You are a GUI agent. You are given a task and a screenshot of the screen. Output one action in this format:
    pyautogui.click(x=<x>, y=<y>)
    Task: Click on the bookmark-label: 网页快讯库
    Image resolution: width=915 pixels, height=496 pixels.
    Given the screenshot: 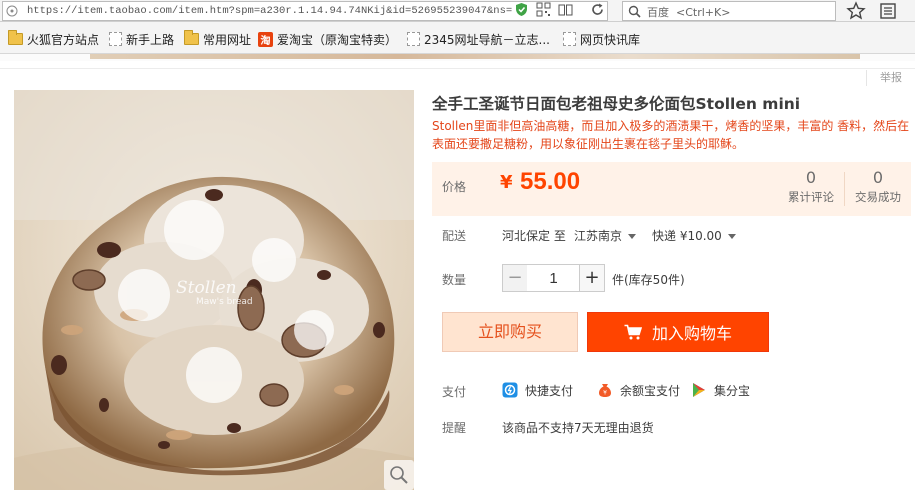 What is the action you would take?
    pyautogui.click(x=610, y=39)
    